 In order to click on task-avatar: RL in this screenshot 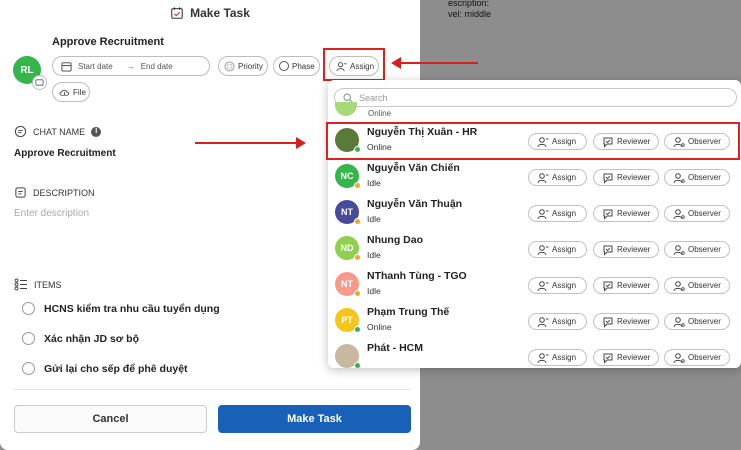, I will do `click(30, 73)`.